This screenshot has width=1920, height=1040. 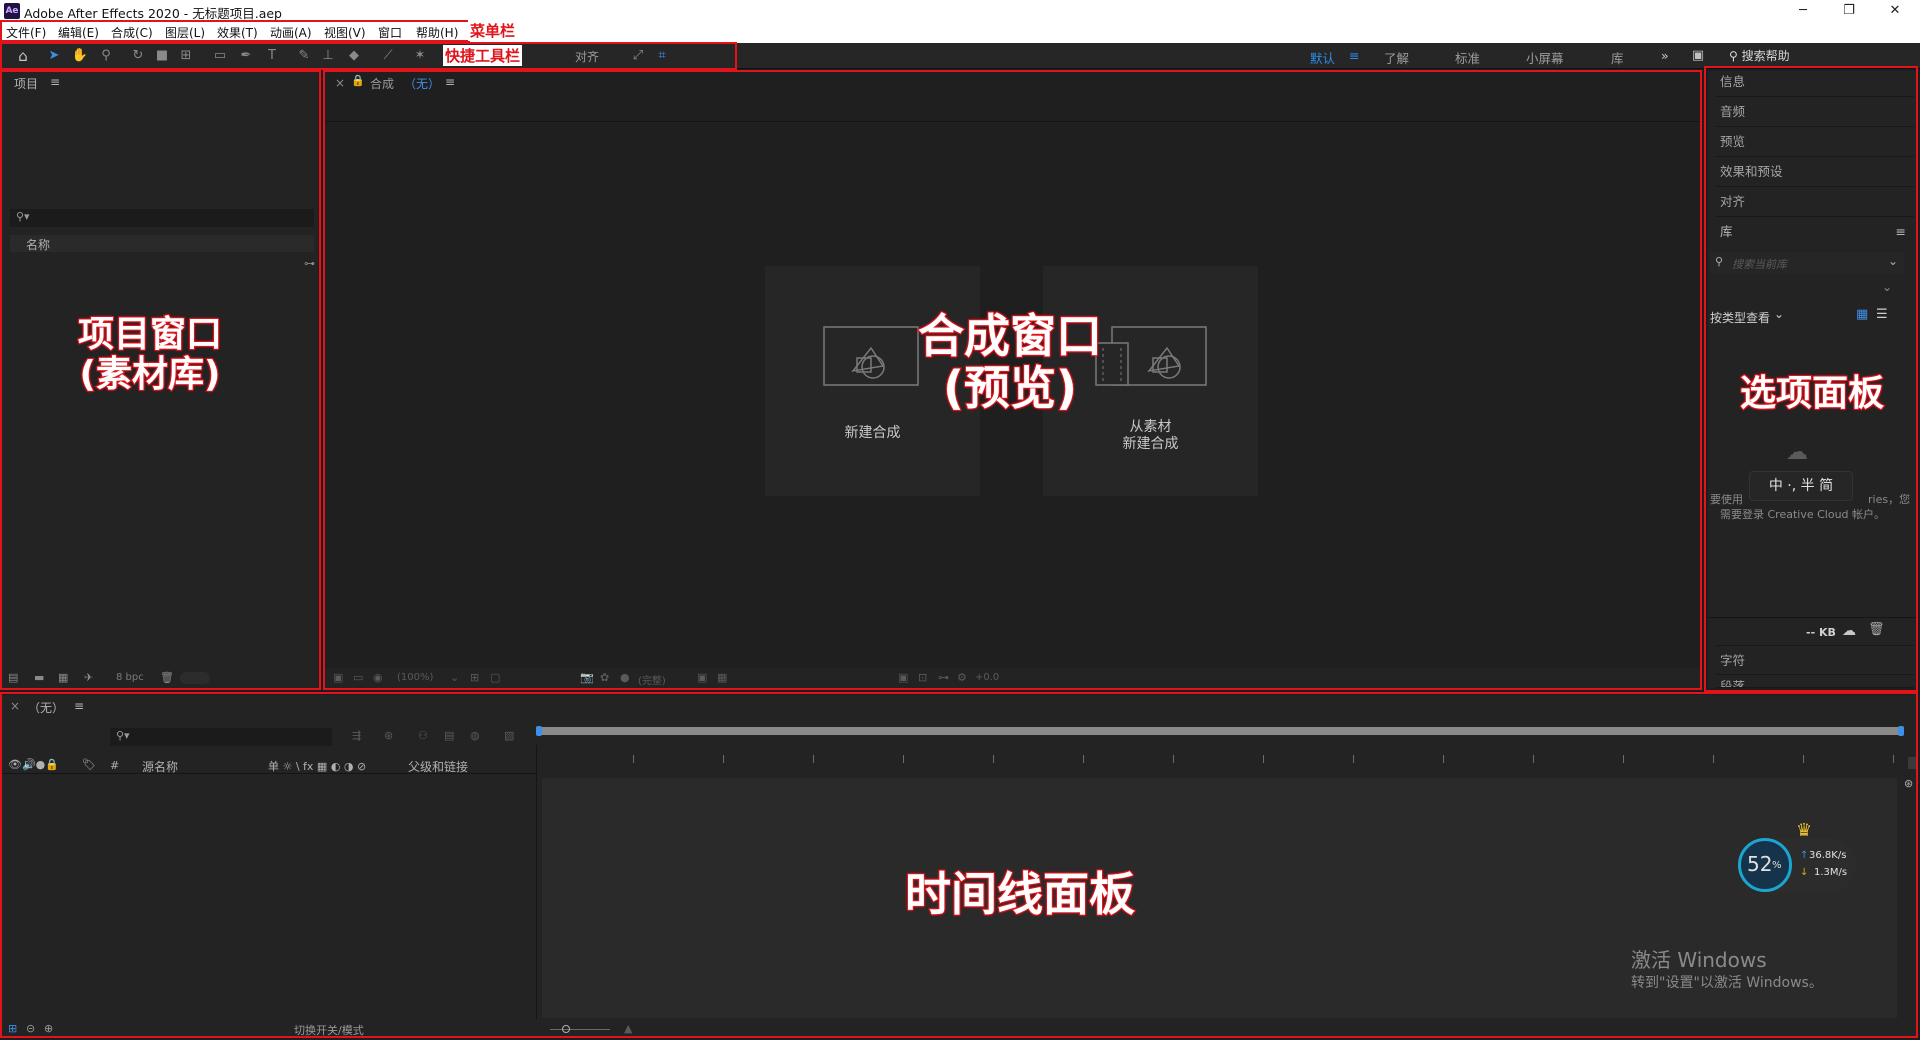 What do you see at coordinates (358, 677) in the screenshot?
I see `monitor-icon: ▭` at bounding box center [358, 677].